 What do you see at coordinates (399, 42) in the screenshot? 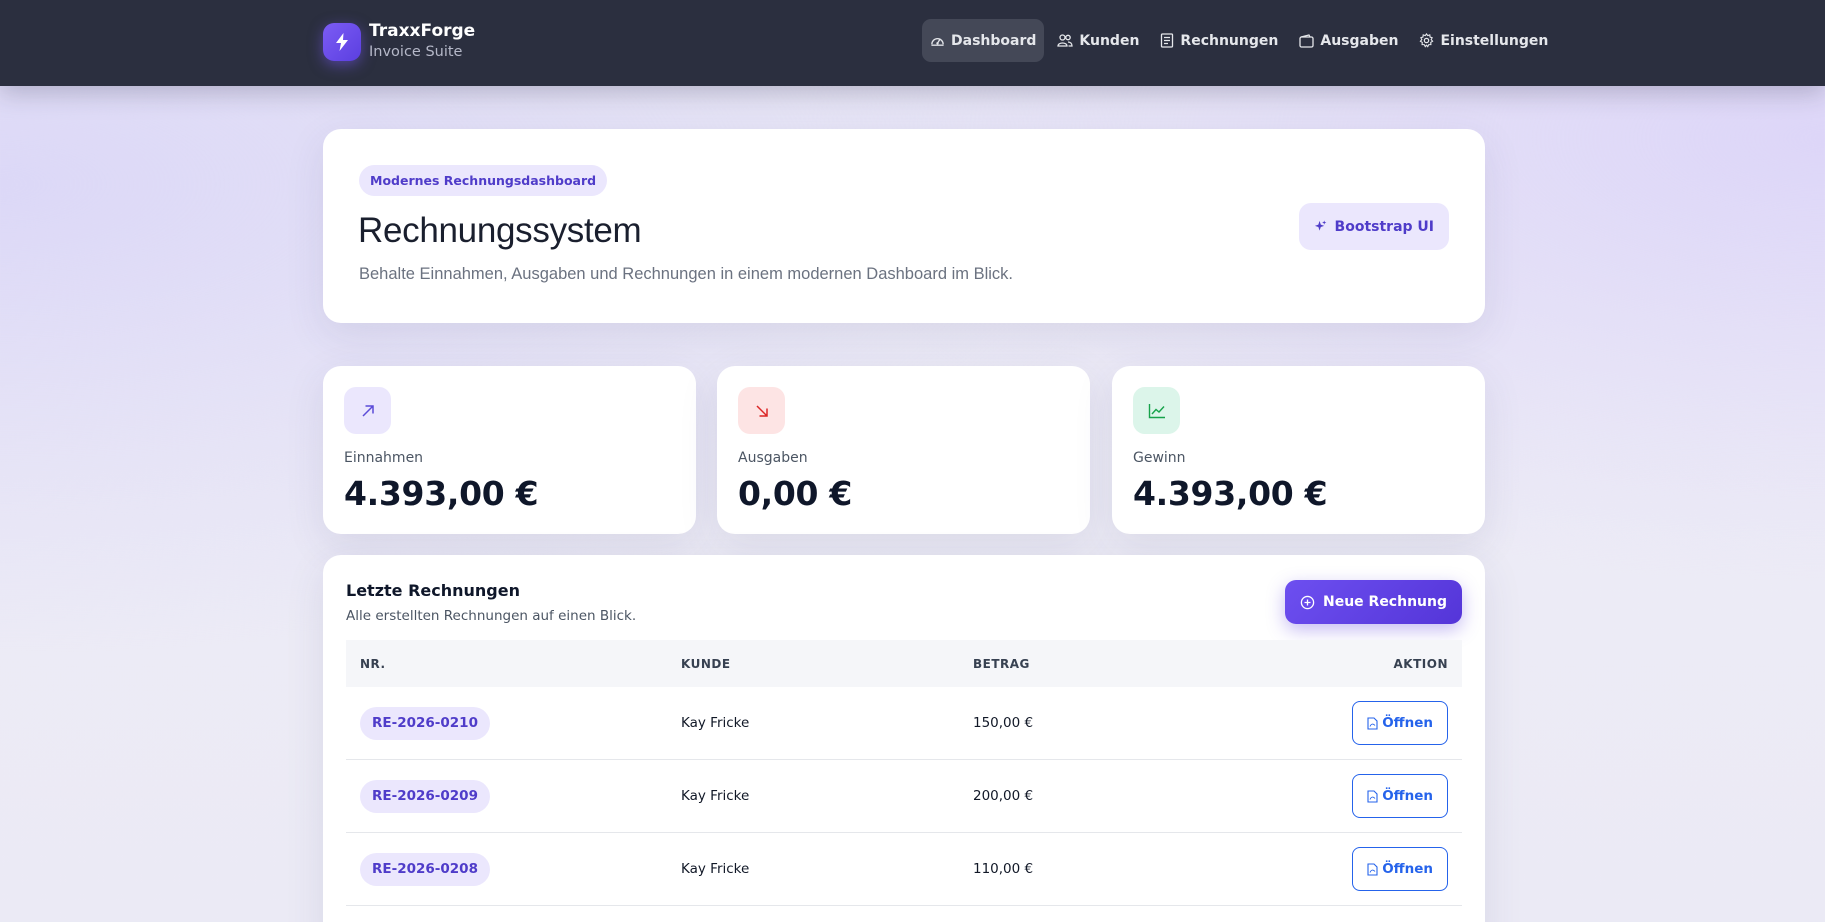
I see `brand: TraxxForge Invoice Suite` at bounding box center [399, 42].